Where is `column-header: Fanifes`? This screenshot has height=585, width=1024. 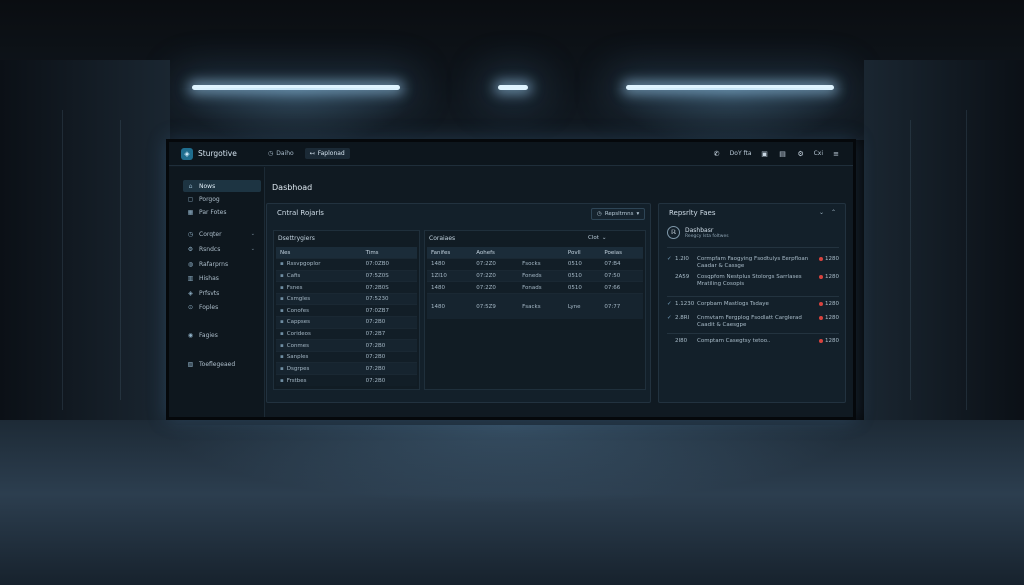 column-header: Fanifes is located at coordinates (450, 253).